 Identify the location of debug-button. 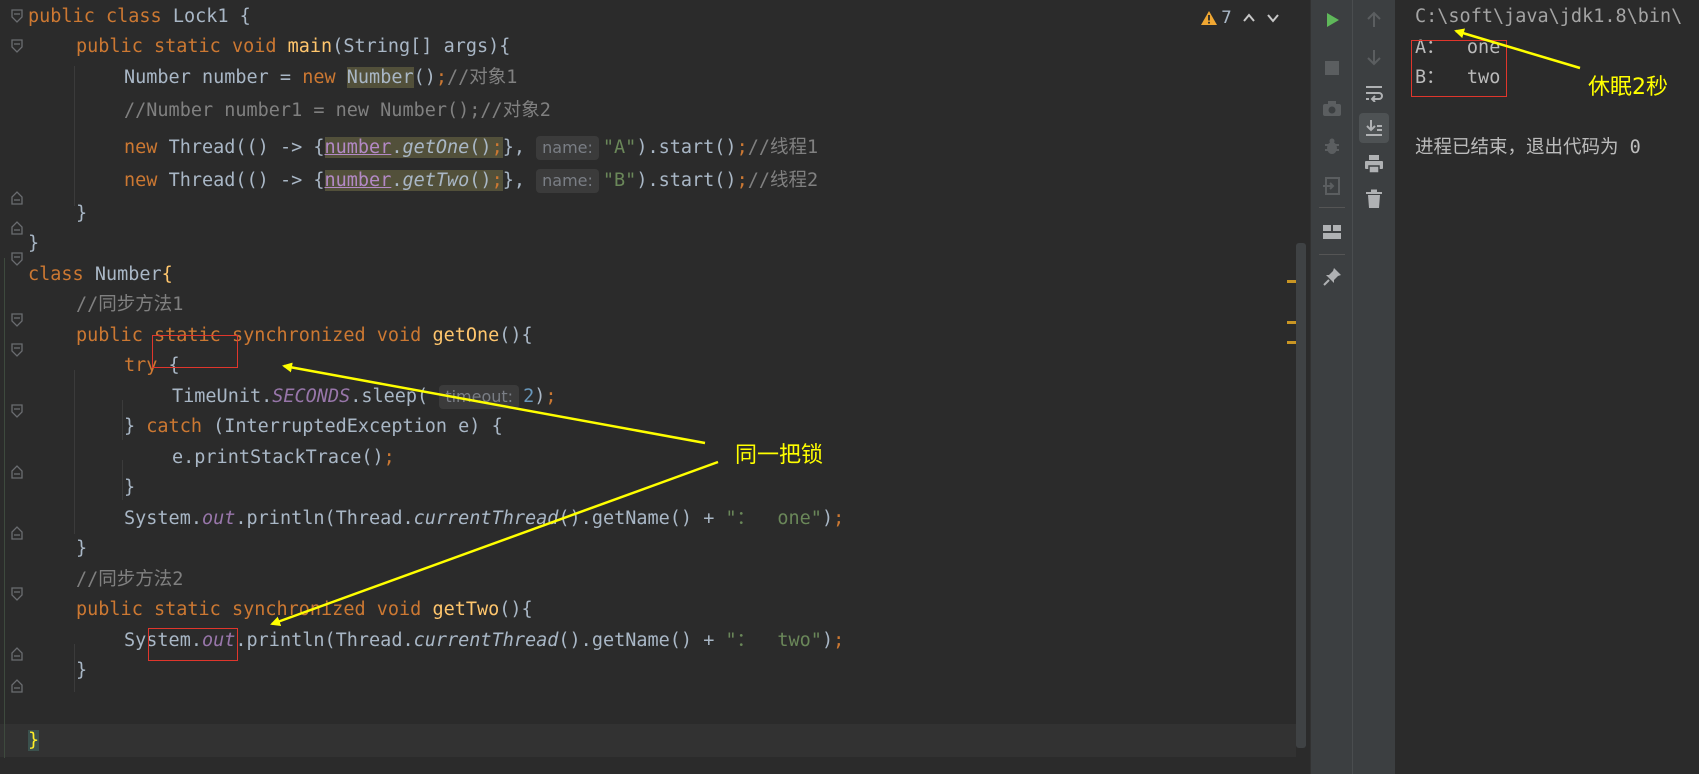
(1332, 147).